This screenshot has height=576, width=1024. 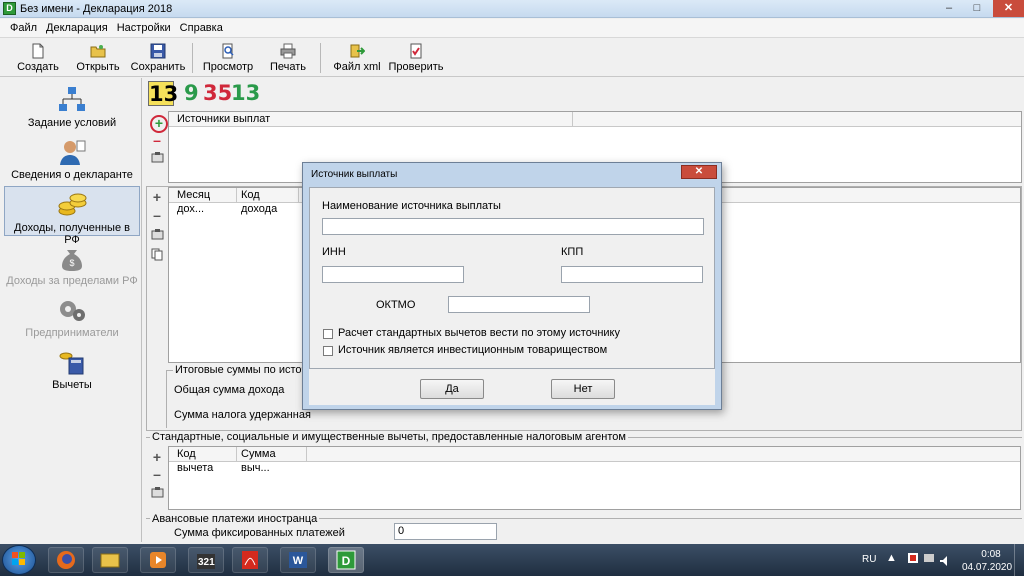 I want to click on tray-expand-icon: ▲, so click(x=891, y=558).